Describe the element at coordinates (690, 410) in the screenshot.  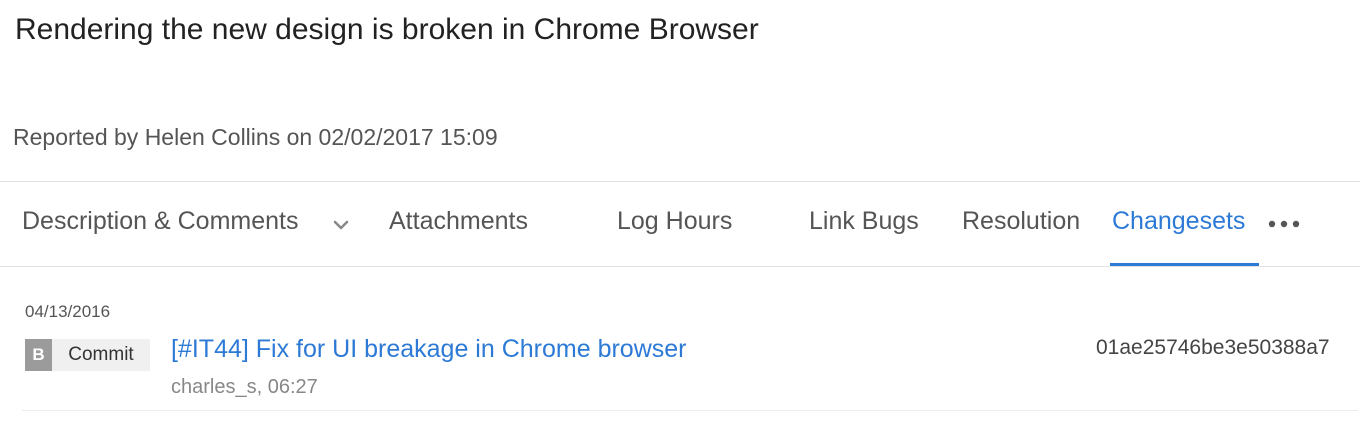
I see `row-divider` at that location.